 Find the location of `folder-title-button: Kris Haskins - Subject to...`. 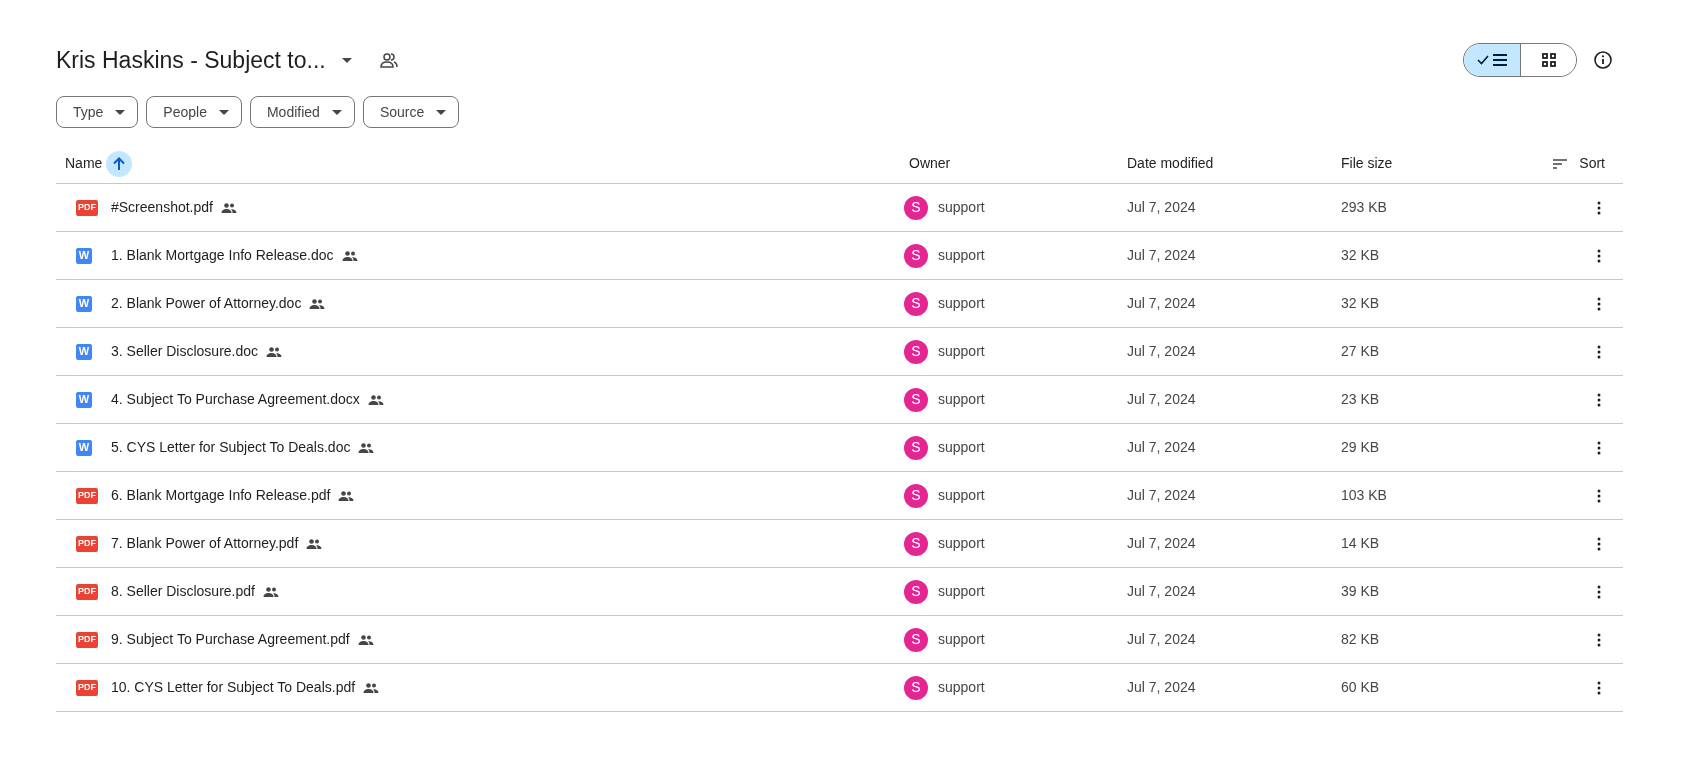

folder-title-button: Kris Haskins - Subject to... is located at coordinates (208, 60).